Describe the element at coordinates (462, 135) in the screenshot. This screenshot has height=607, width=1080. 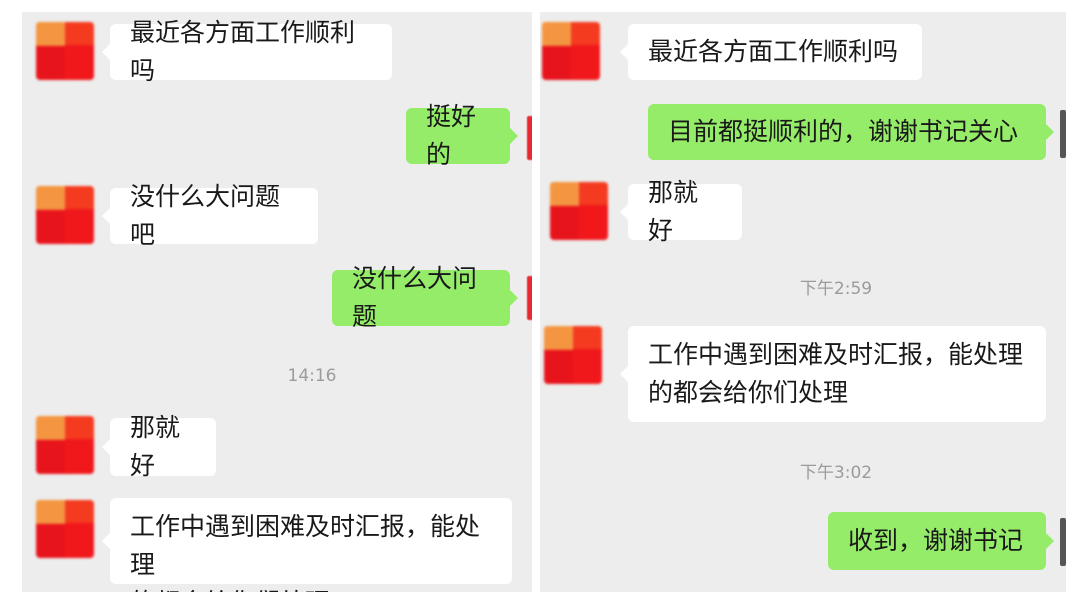
I see `message-bubble-outgoing: 挺好的` at that location.